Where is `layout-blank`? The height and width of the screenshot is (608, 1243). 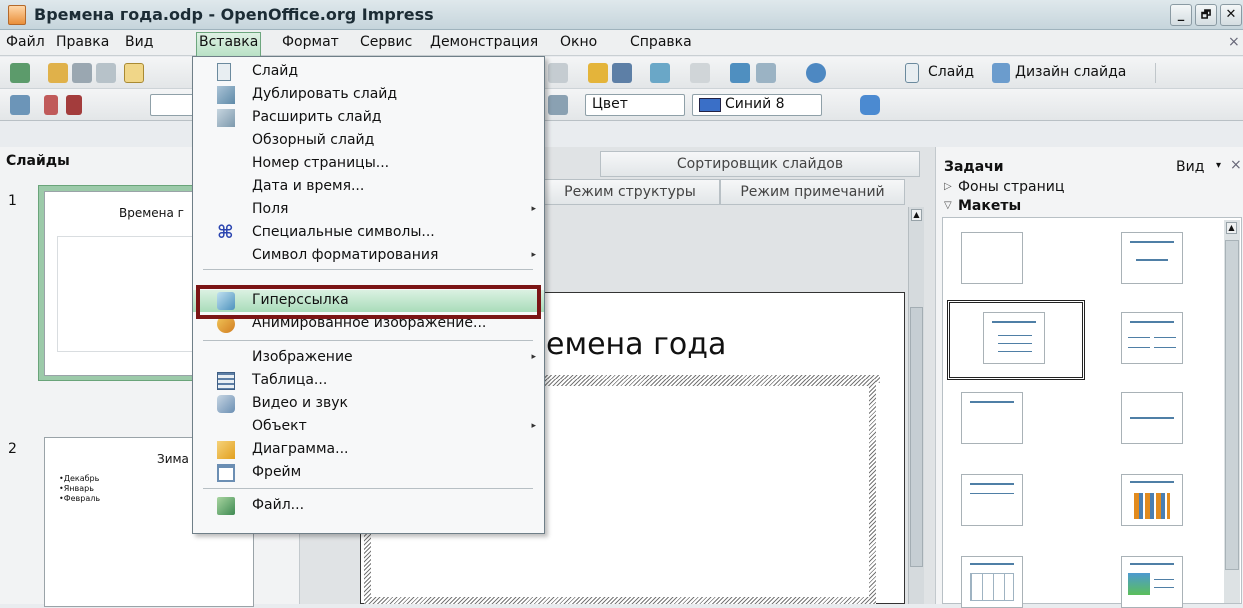
layout-blank is located at coordinates (992, 258).